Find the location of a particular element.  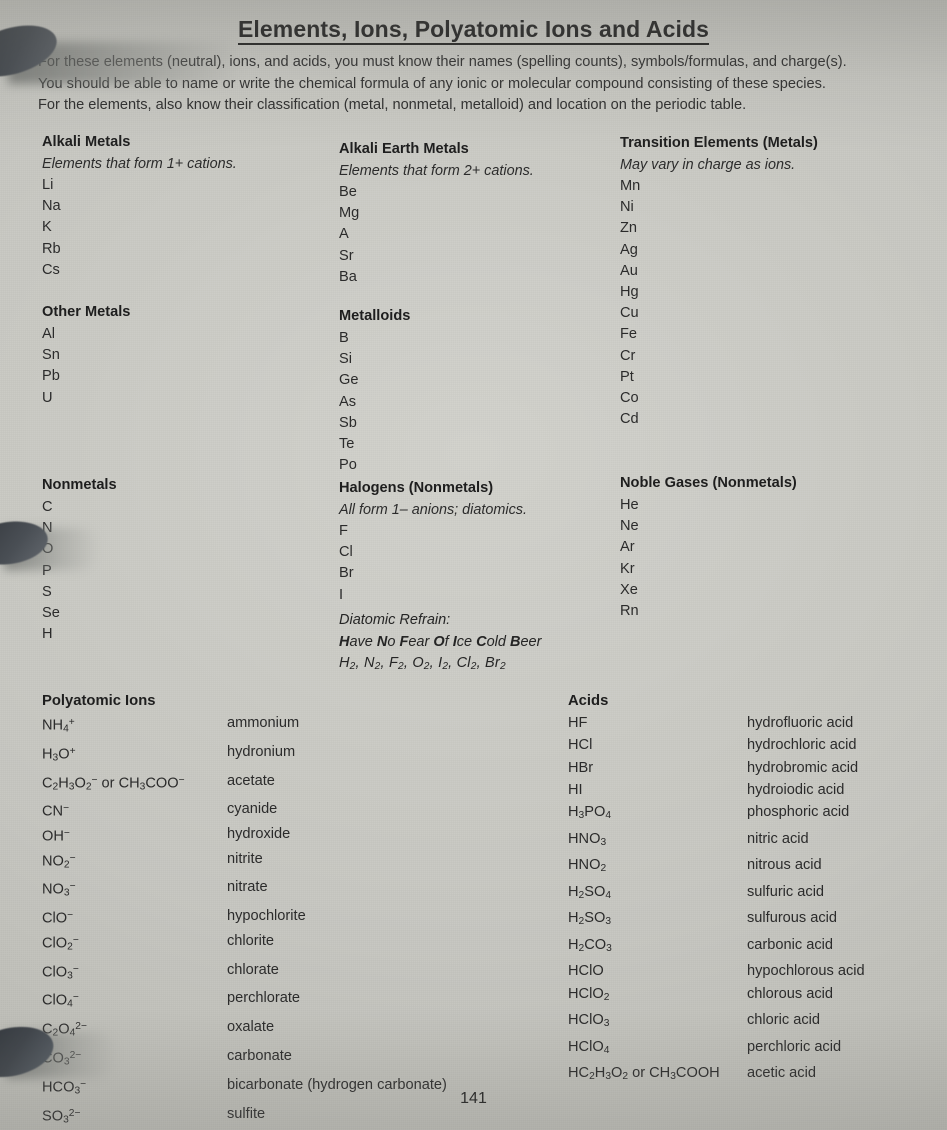

element-symbol: Te is located at coordinates (347, 444).